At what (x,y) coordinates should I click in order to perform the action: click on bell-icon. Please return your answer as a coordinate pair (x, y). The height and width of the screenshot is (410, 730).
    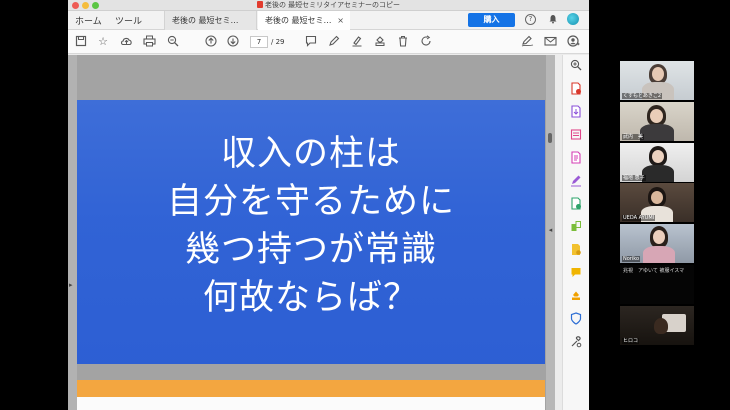
    Looking at the image, I should click on (552, 19).